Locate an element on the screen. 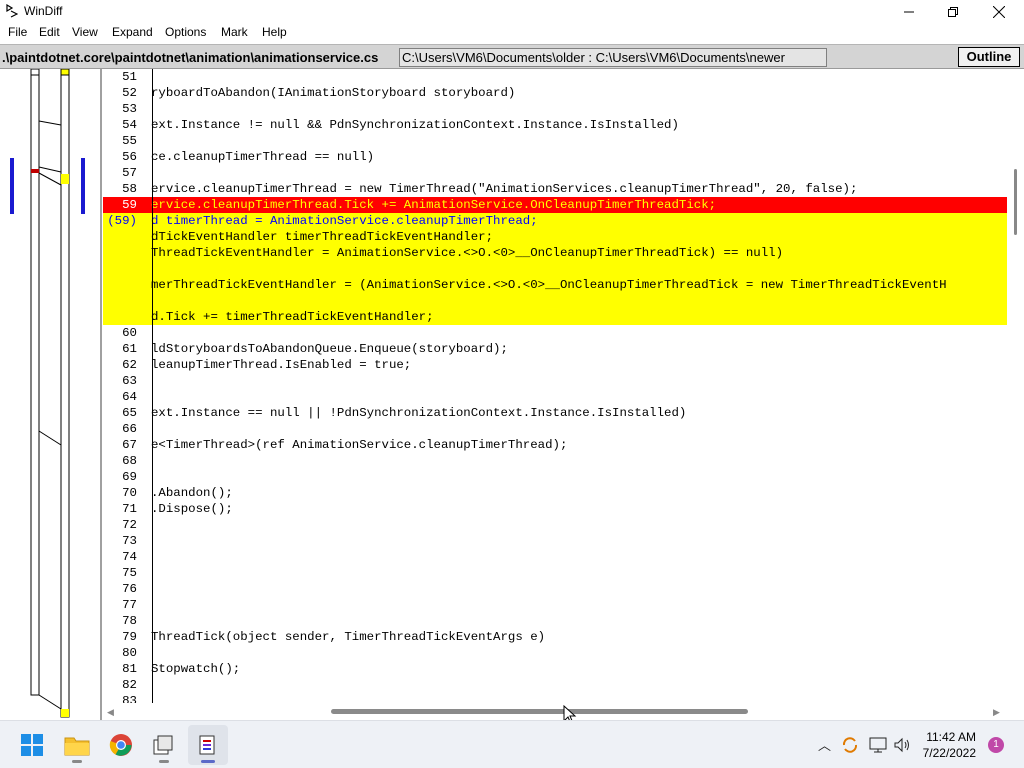 The width and height of the screenshot is (1024, 768). line-number: 54 is located at coordinates (129, 125).